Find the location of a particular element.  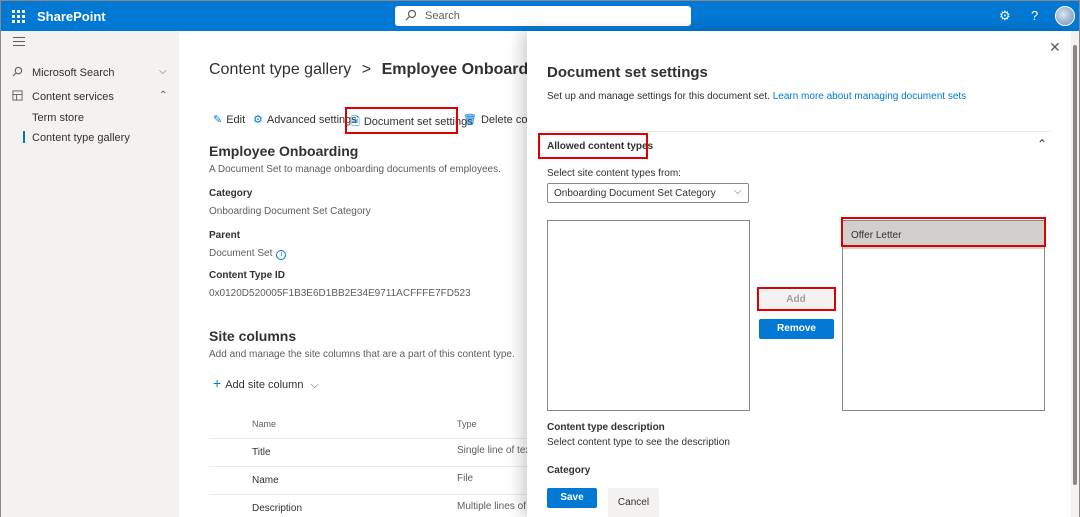

suite-header: SharePoint Search ⚙ ? is located at coordinates (540, 16).